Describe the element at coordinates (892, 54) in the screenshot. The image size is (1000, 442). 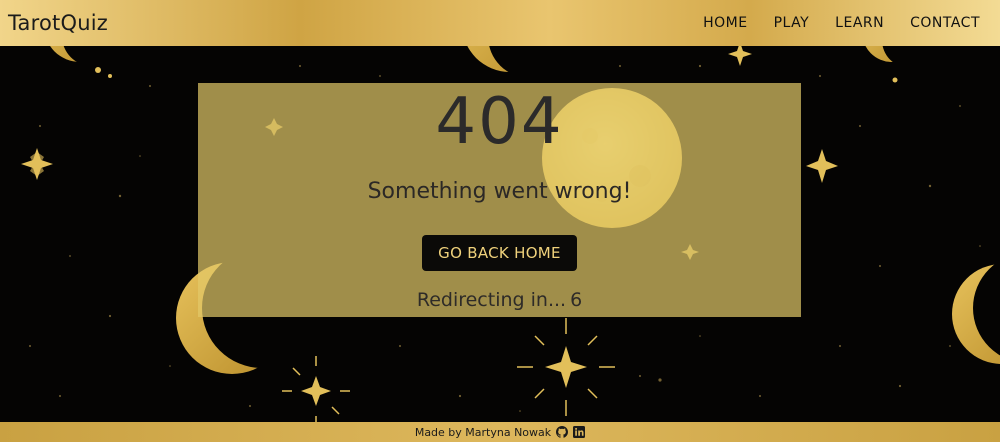
I see `crescent-moon-top-right` at that location.